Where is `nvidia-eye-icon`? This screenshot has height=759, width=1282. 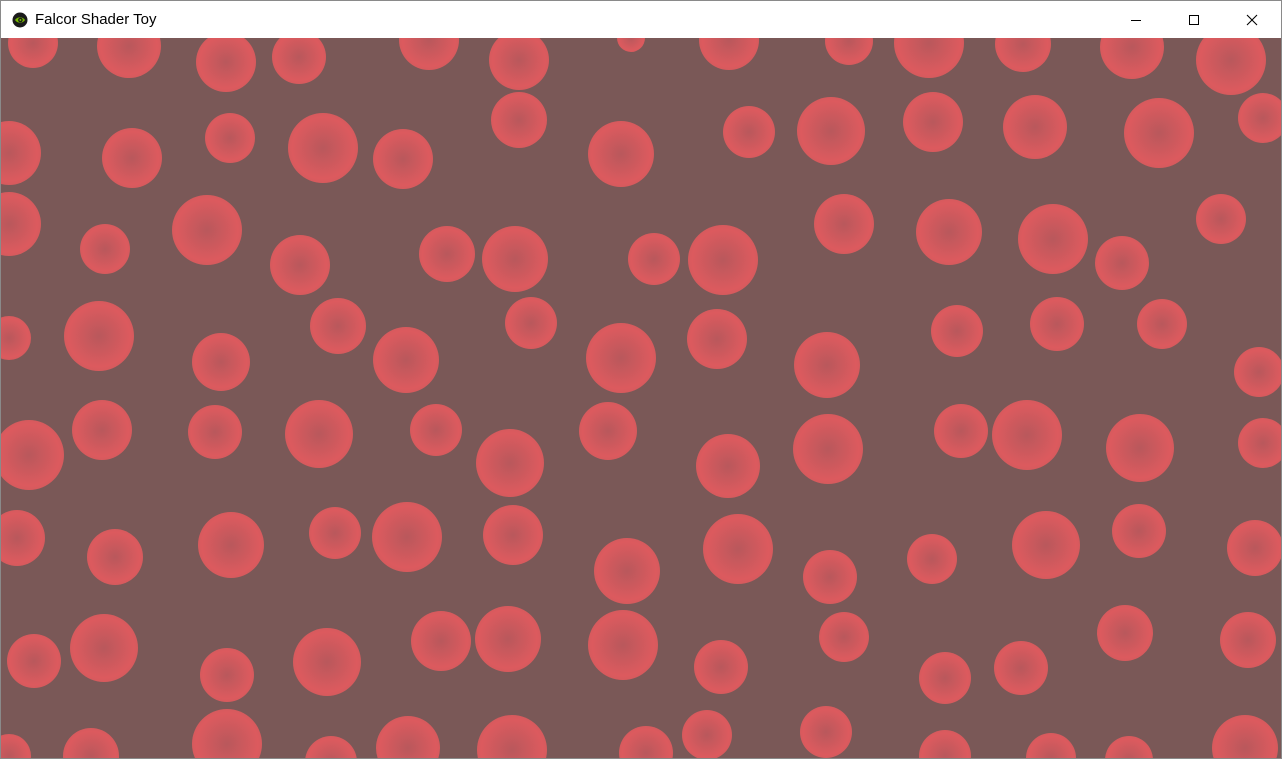 nvidia-eye-icon is located at coordinates (20, 20).